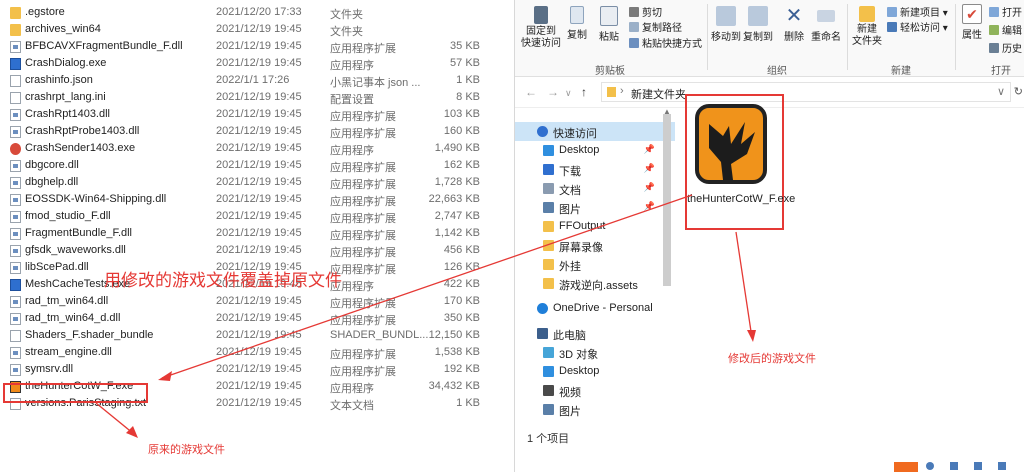 Image resolution: width=1024 pixels, height=472 pixels. I want to click on overwrite-arrowhead, so click(165, 376).